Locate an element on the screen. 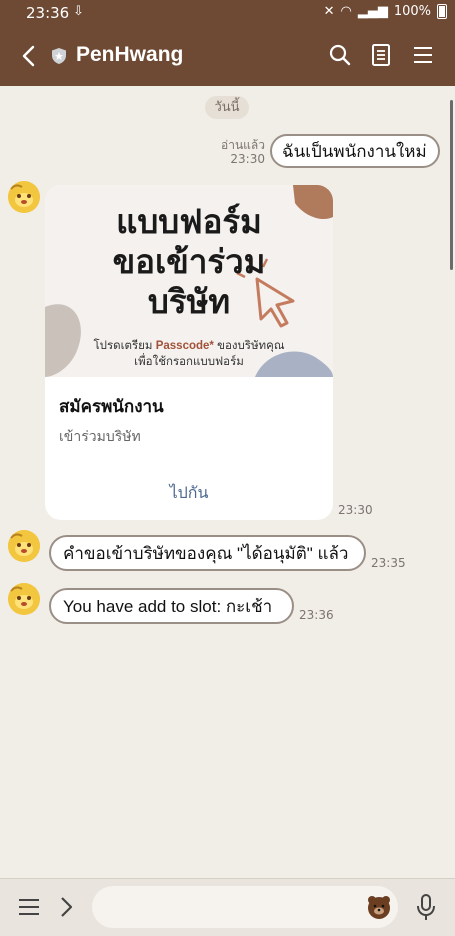 The image size is (455, 936). wifi-icon: ◠ is located at coordinates (346, 11).